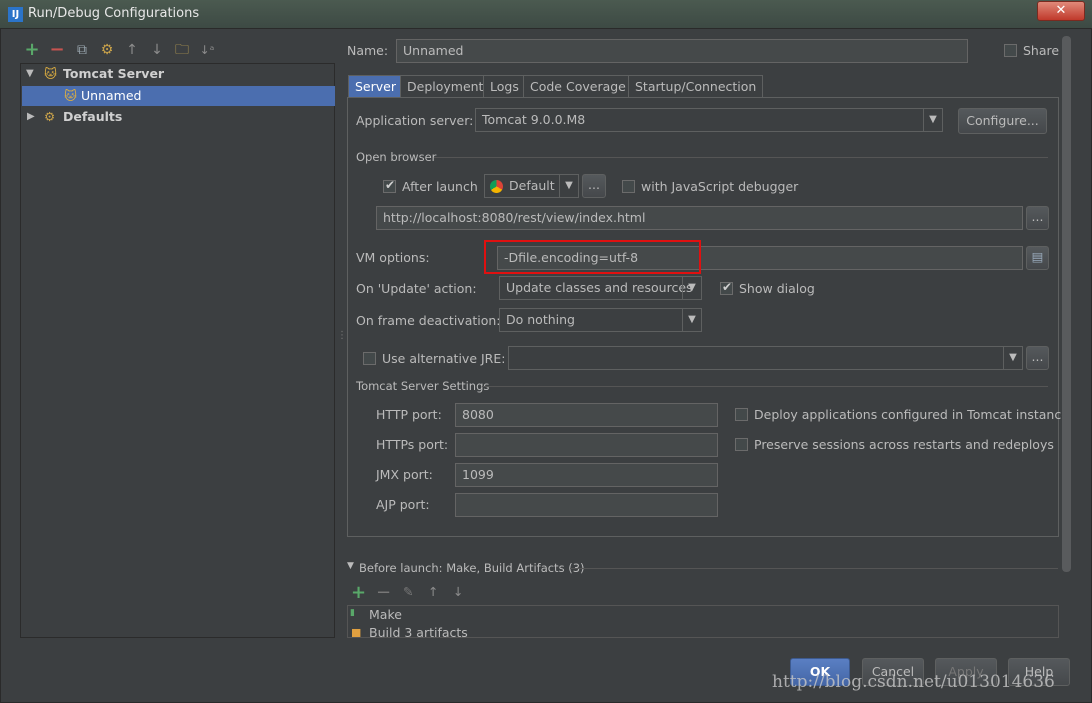 This screenshot has height=703, width=1092. Describe the element at coordinates (726, 287) in the screenshot. I see `show-dialog-checkbox` at that location.